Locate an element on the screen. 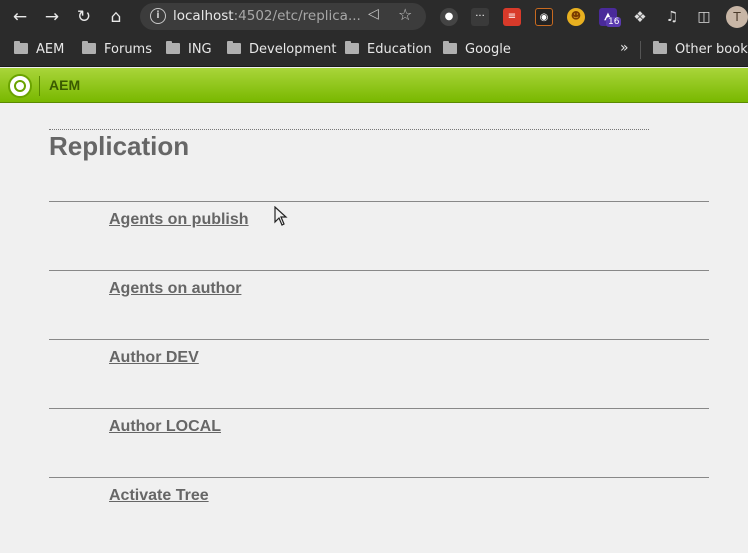  bookmark-star-icon: ☆ is located at coordinates (405, 14).